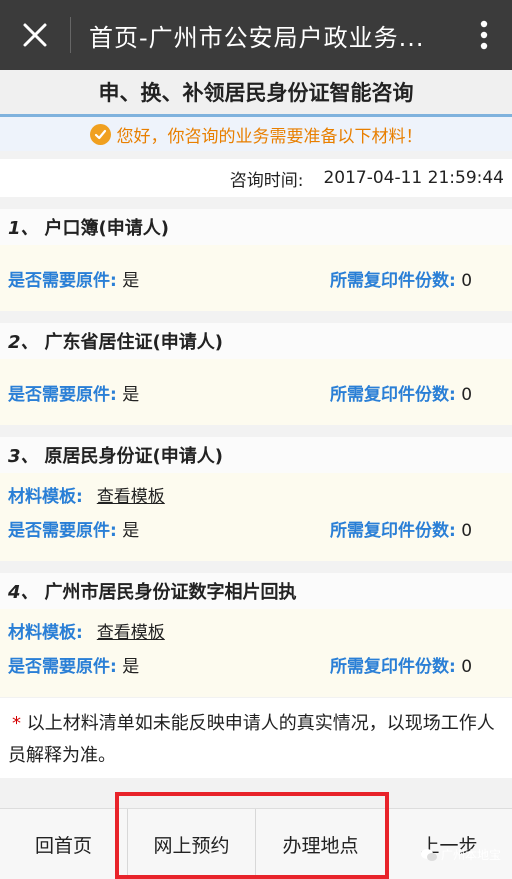  I want to click on consult-time-row: 咨询时间: 2017-04-11 21:59:44, so click(256, 178).